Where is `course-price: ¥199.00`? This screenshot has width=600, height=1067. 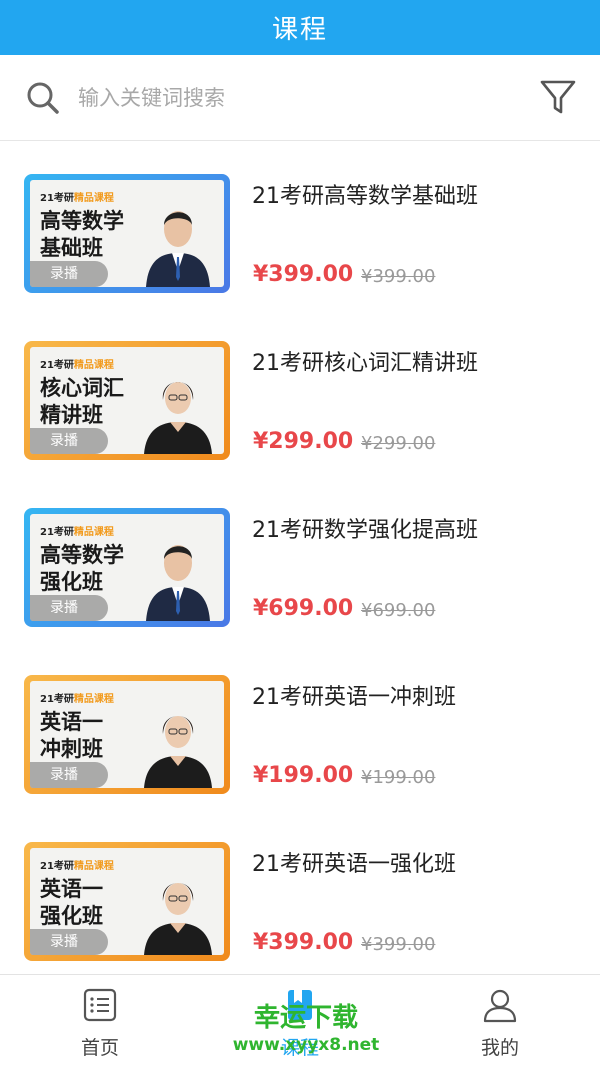
course-price: ¥199.00 is located at coordinates (303, 775).